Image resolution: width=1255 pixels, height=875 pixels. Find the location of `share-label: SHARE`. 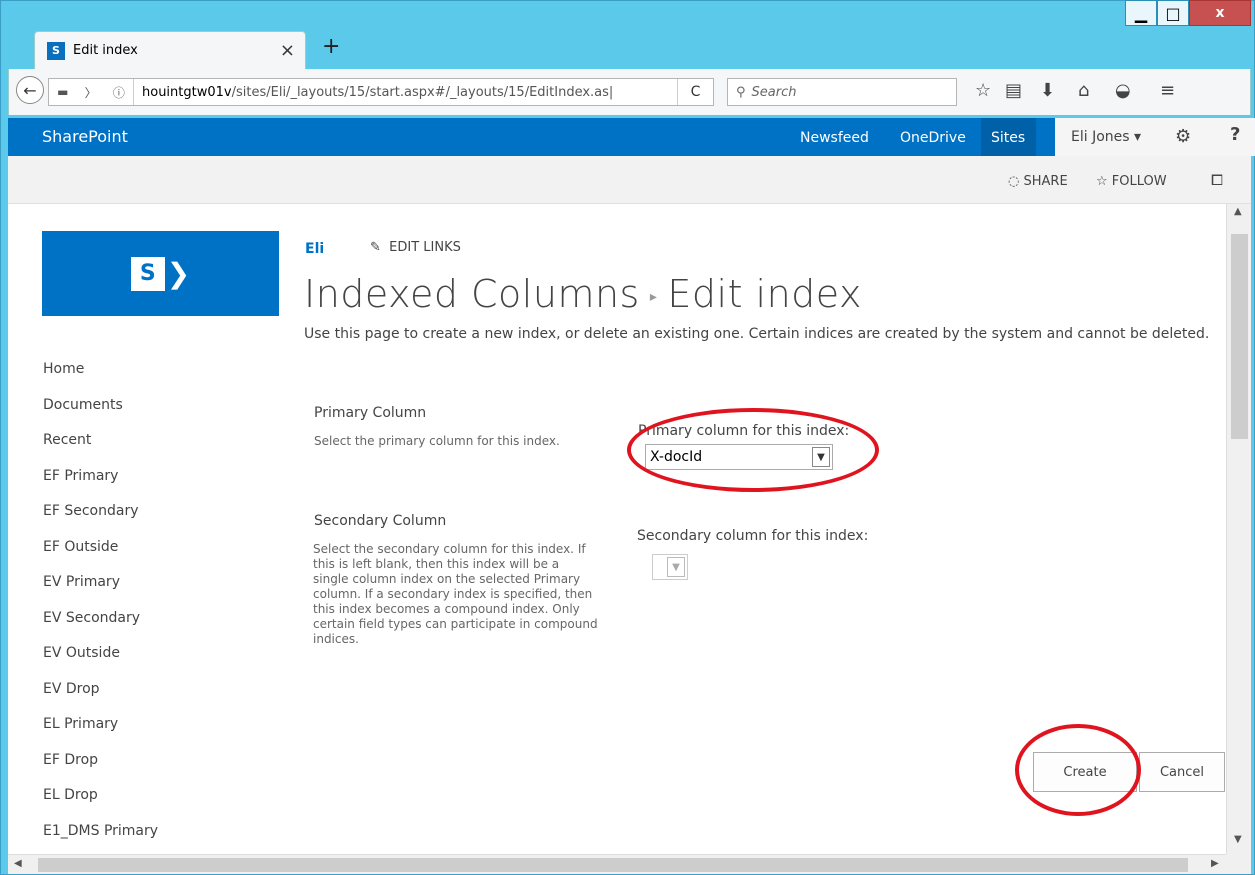

share-label: SHARE is located at coordinates (1045, 181).